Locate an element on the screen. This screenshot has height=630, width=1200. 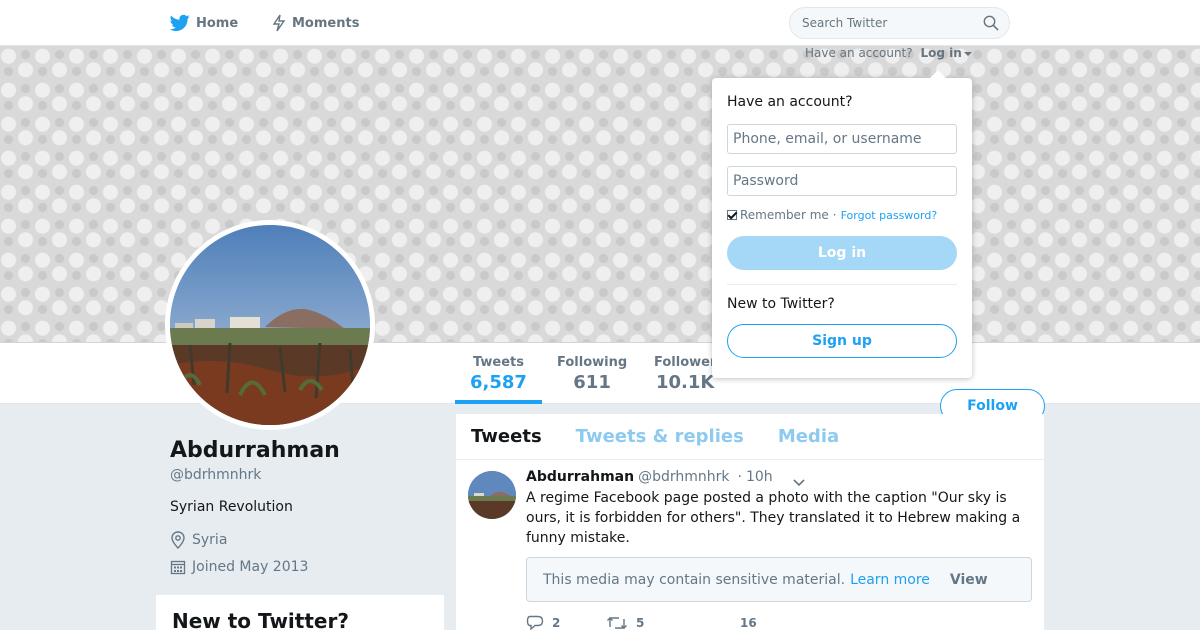
stat-label: Tweets is located at coordinates (498, 362).